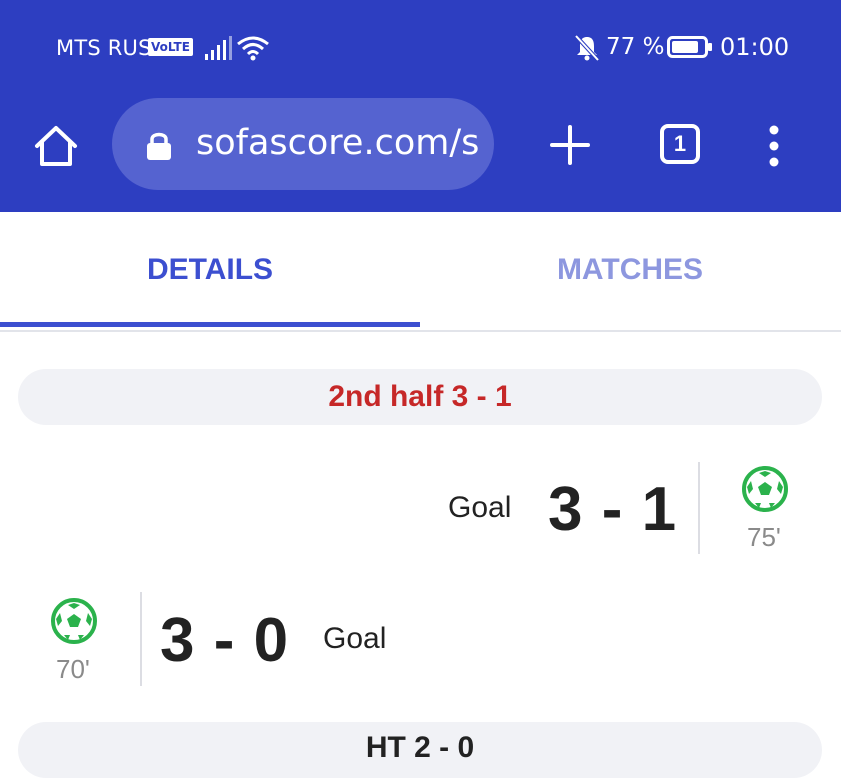 The width and height of the screenshot is (841, 778). I want to click on period-header-2nd-half: 2nd half 3 - 1, so click(420, 397).